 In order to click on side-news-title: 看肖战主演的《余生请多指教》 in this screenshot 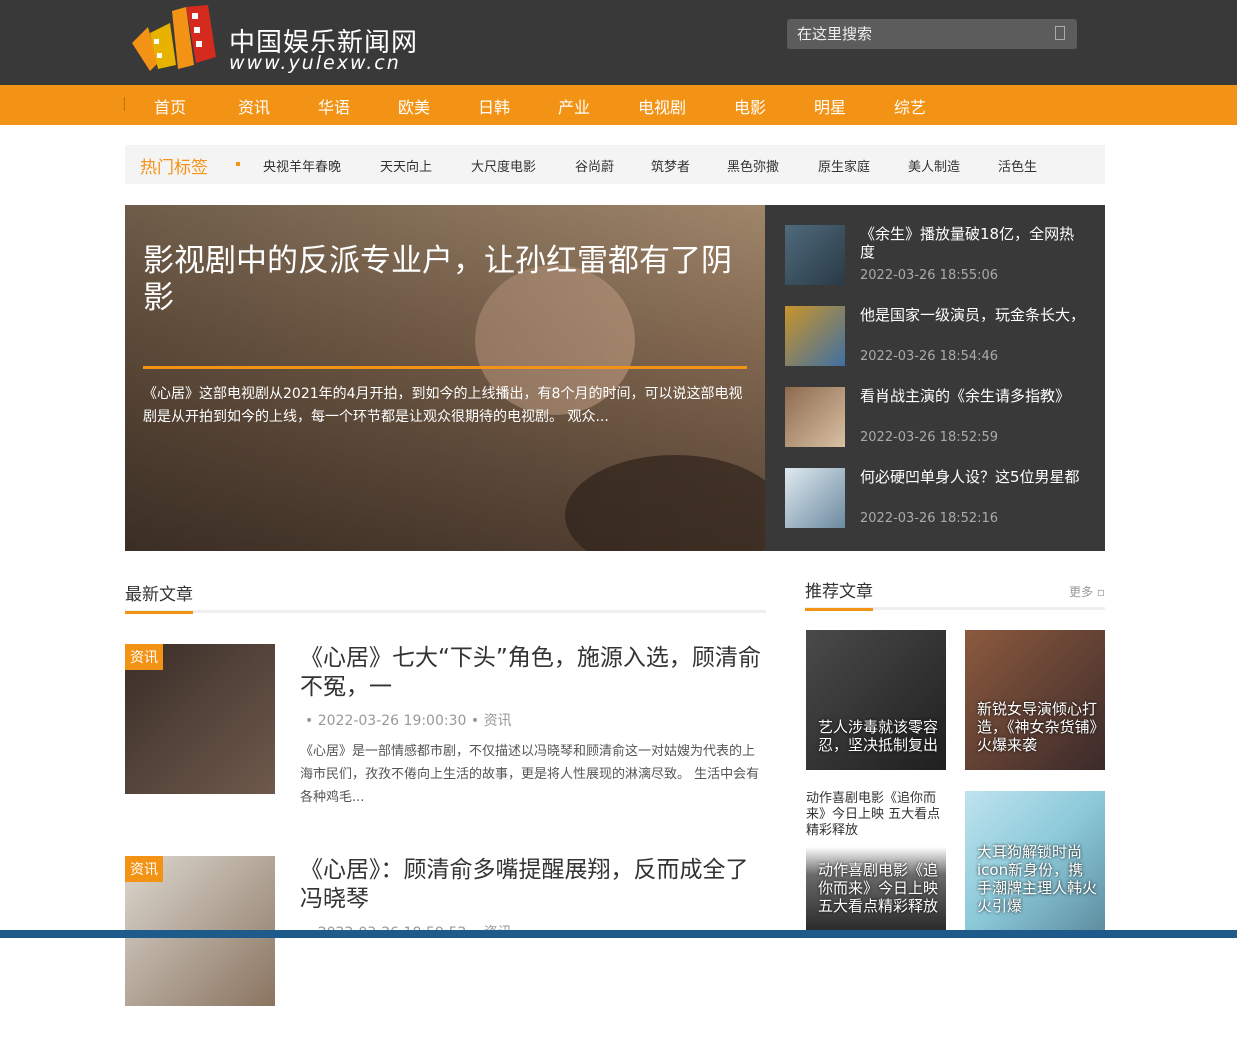, I will do `click(974, 396)`.